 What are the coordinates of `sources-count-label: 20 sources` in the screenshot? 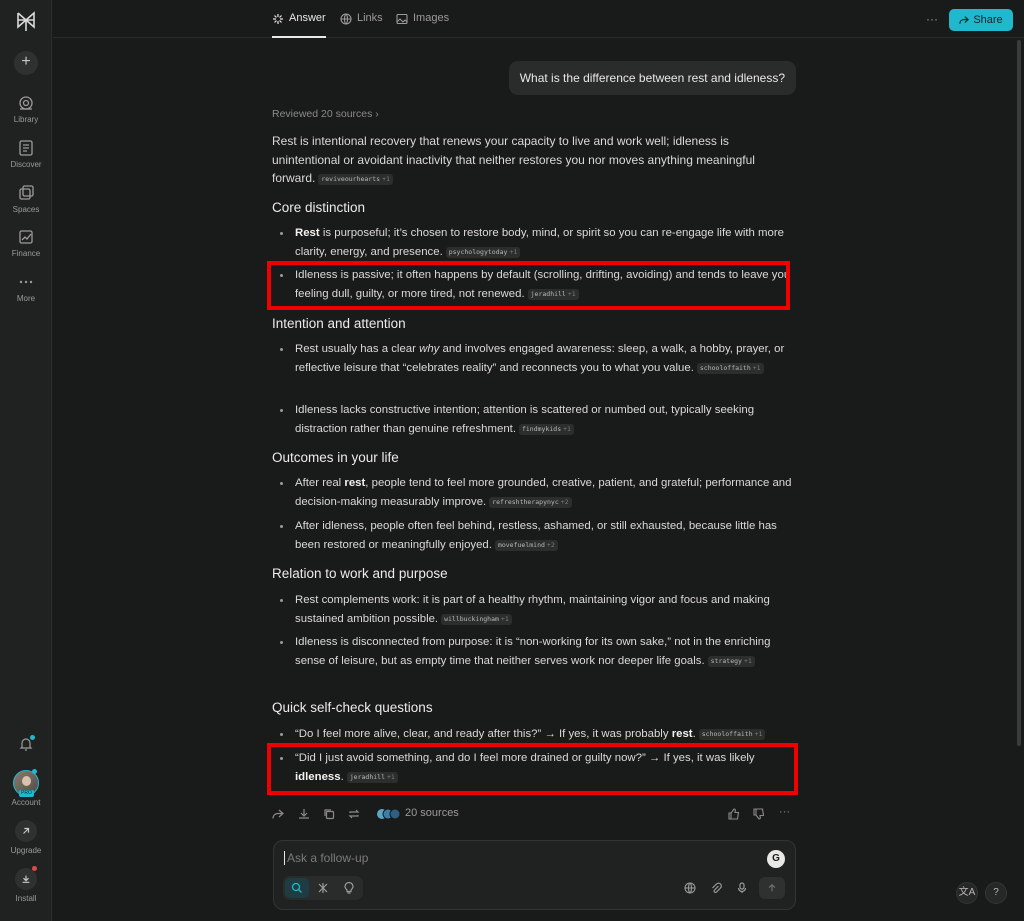 It's located at (432, 813).